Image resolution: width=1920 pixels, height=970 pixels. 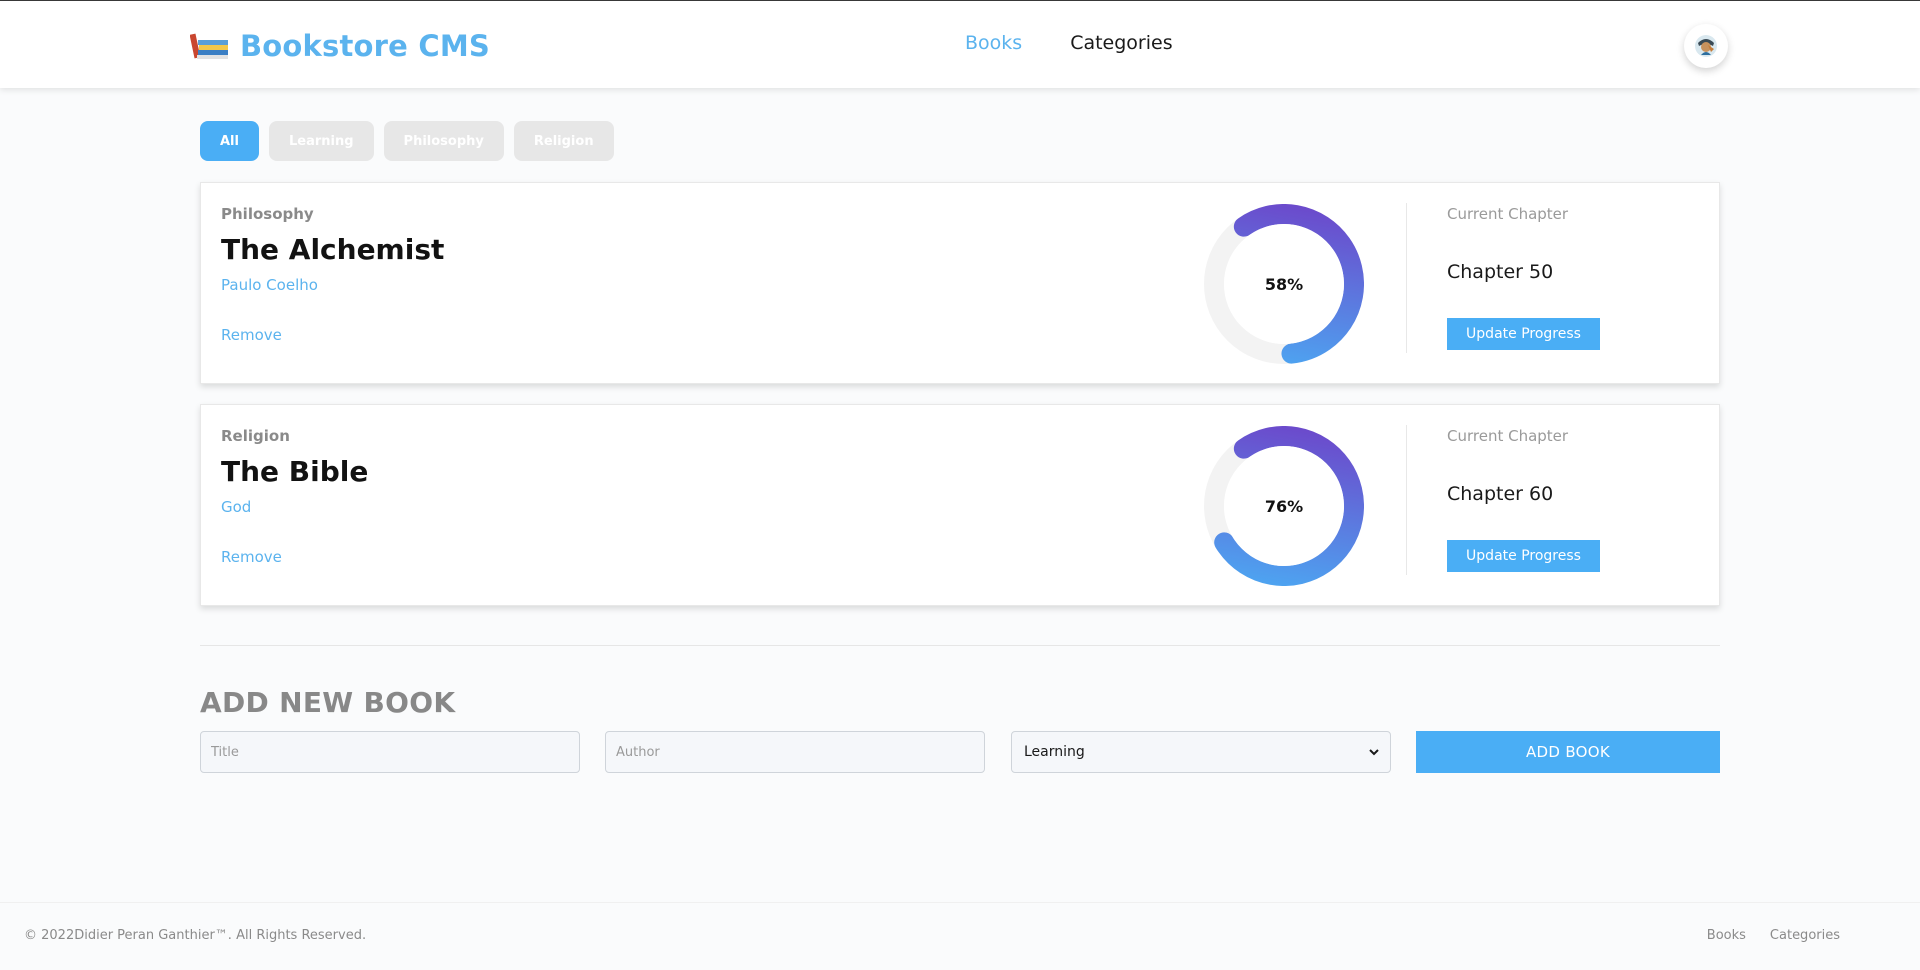 I want to click on category-select: Learning, so click(x=1201, y=752).